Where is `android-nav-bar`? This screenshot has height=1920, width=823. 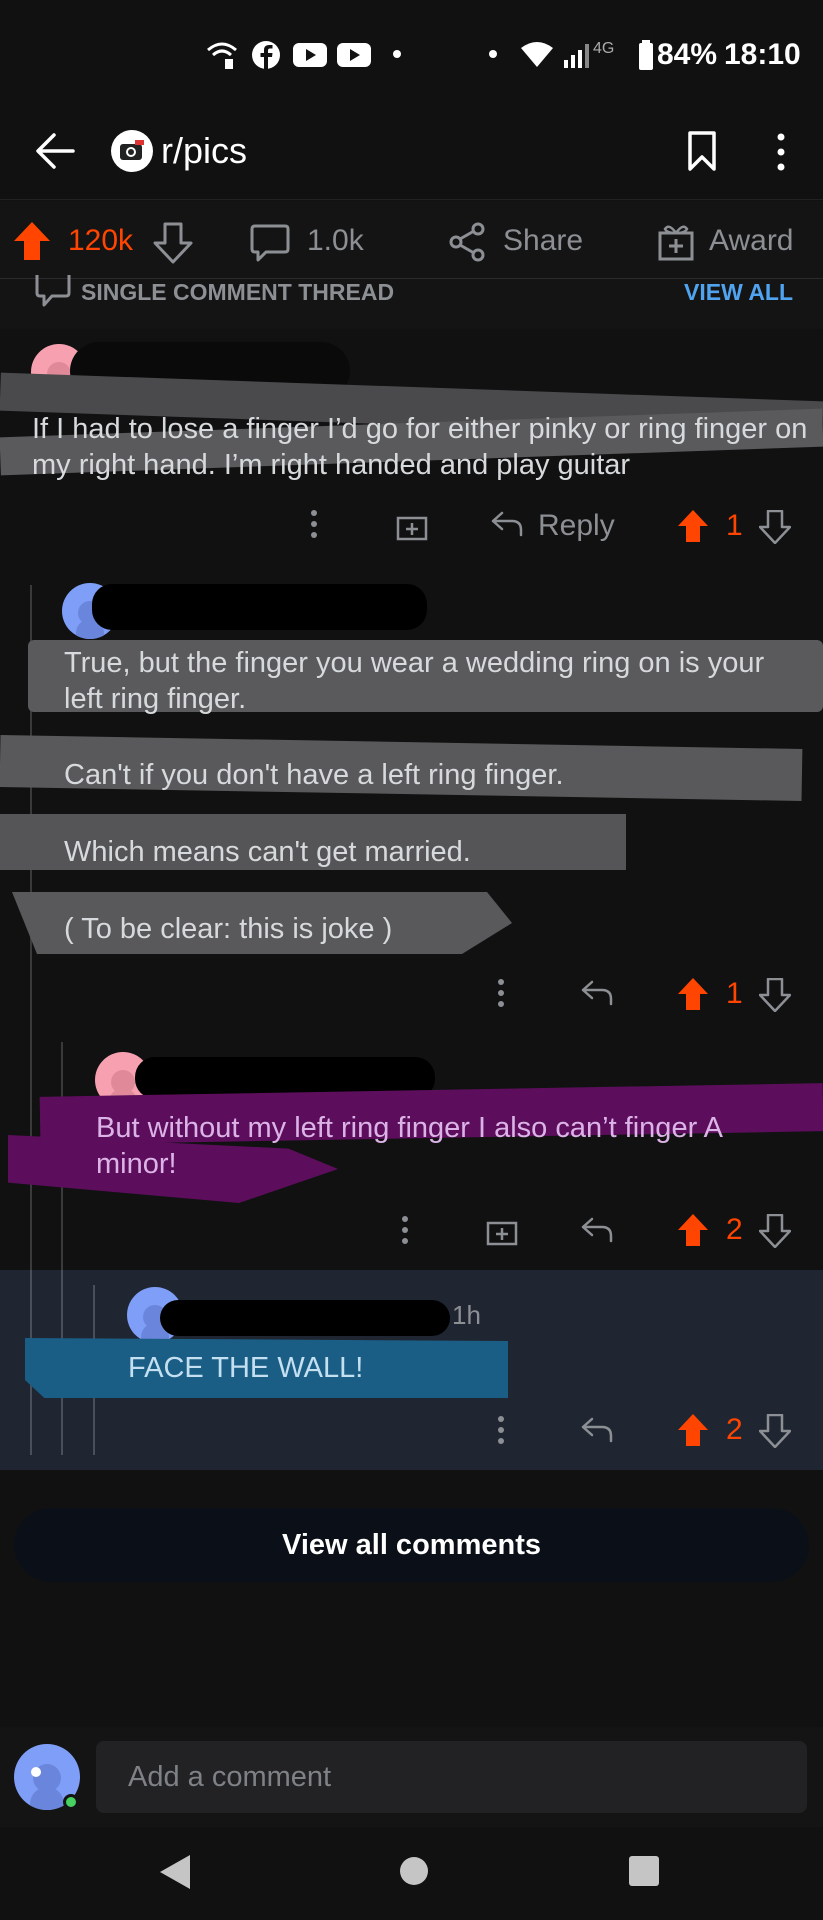
android-nav-bar is located at coordinates (411, 1873).